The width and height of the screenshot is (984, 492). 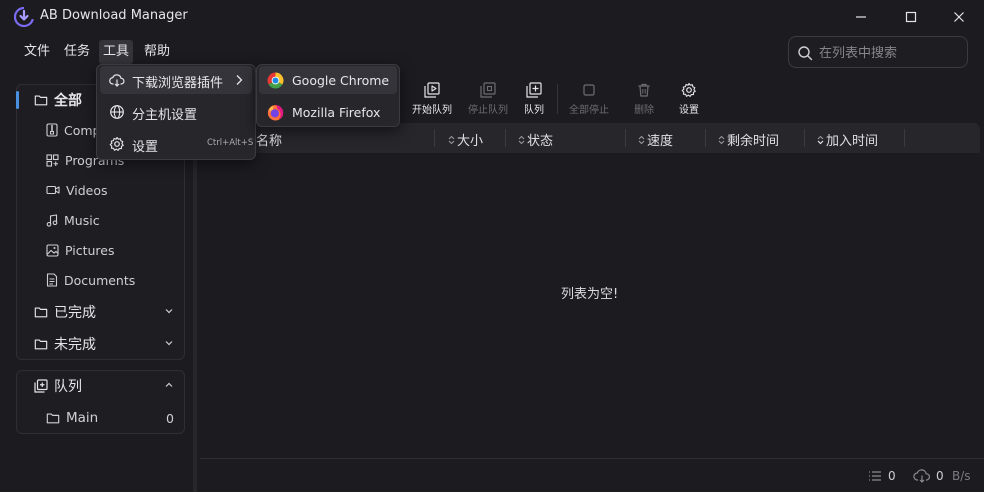 I want to click on trash-icon, so click(x=644, y=90).